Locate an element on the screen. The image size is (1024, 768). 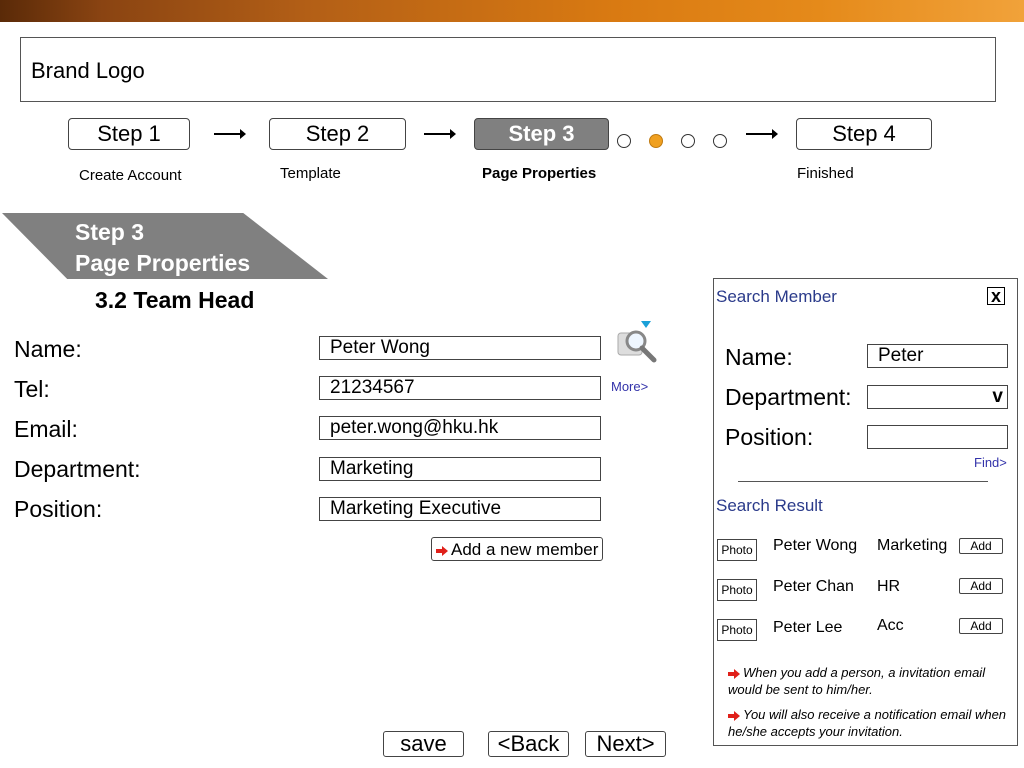
search-member-icon is located at coordinates (637, 342).